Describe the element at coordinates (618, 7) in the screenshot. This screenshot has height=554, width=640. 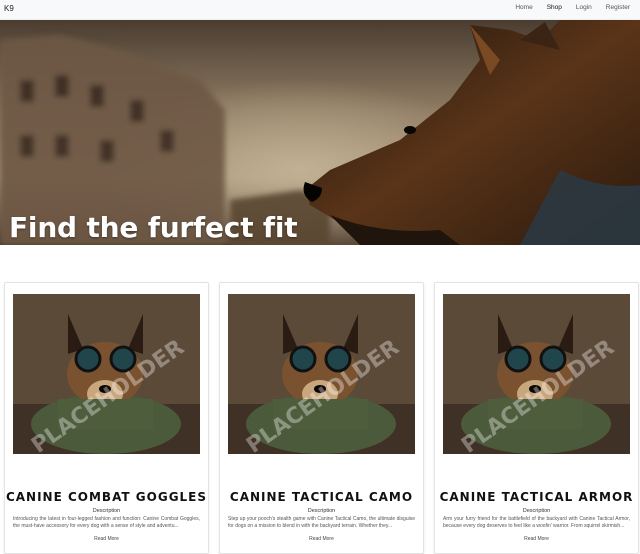
I see `nav-link-register: Register` at that location.